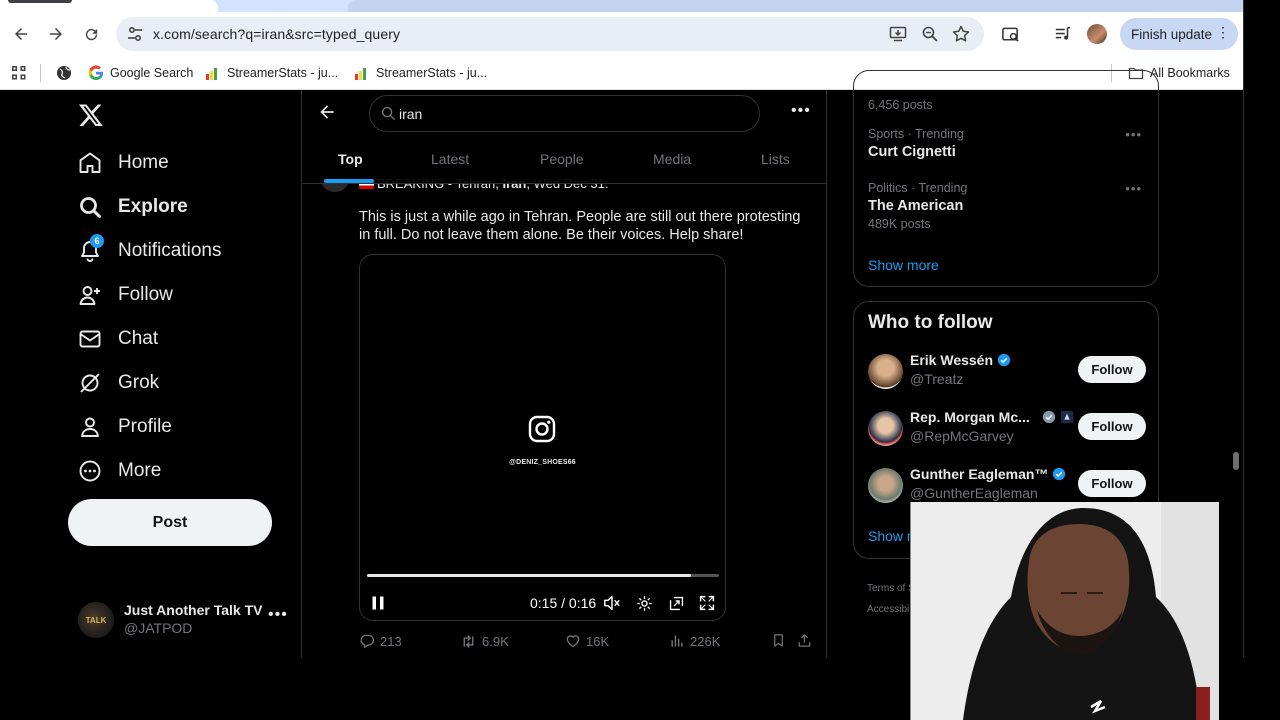  Describe the element at coordinates (64, 73) in the screenshot. I see `globe-icon` at that location.